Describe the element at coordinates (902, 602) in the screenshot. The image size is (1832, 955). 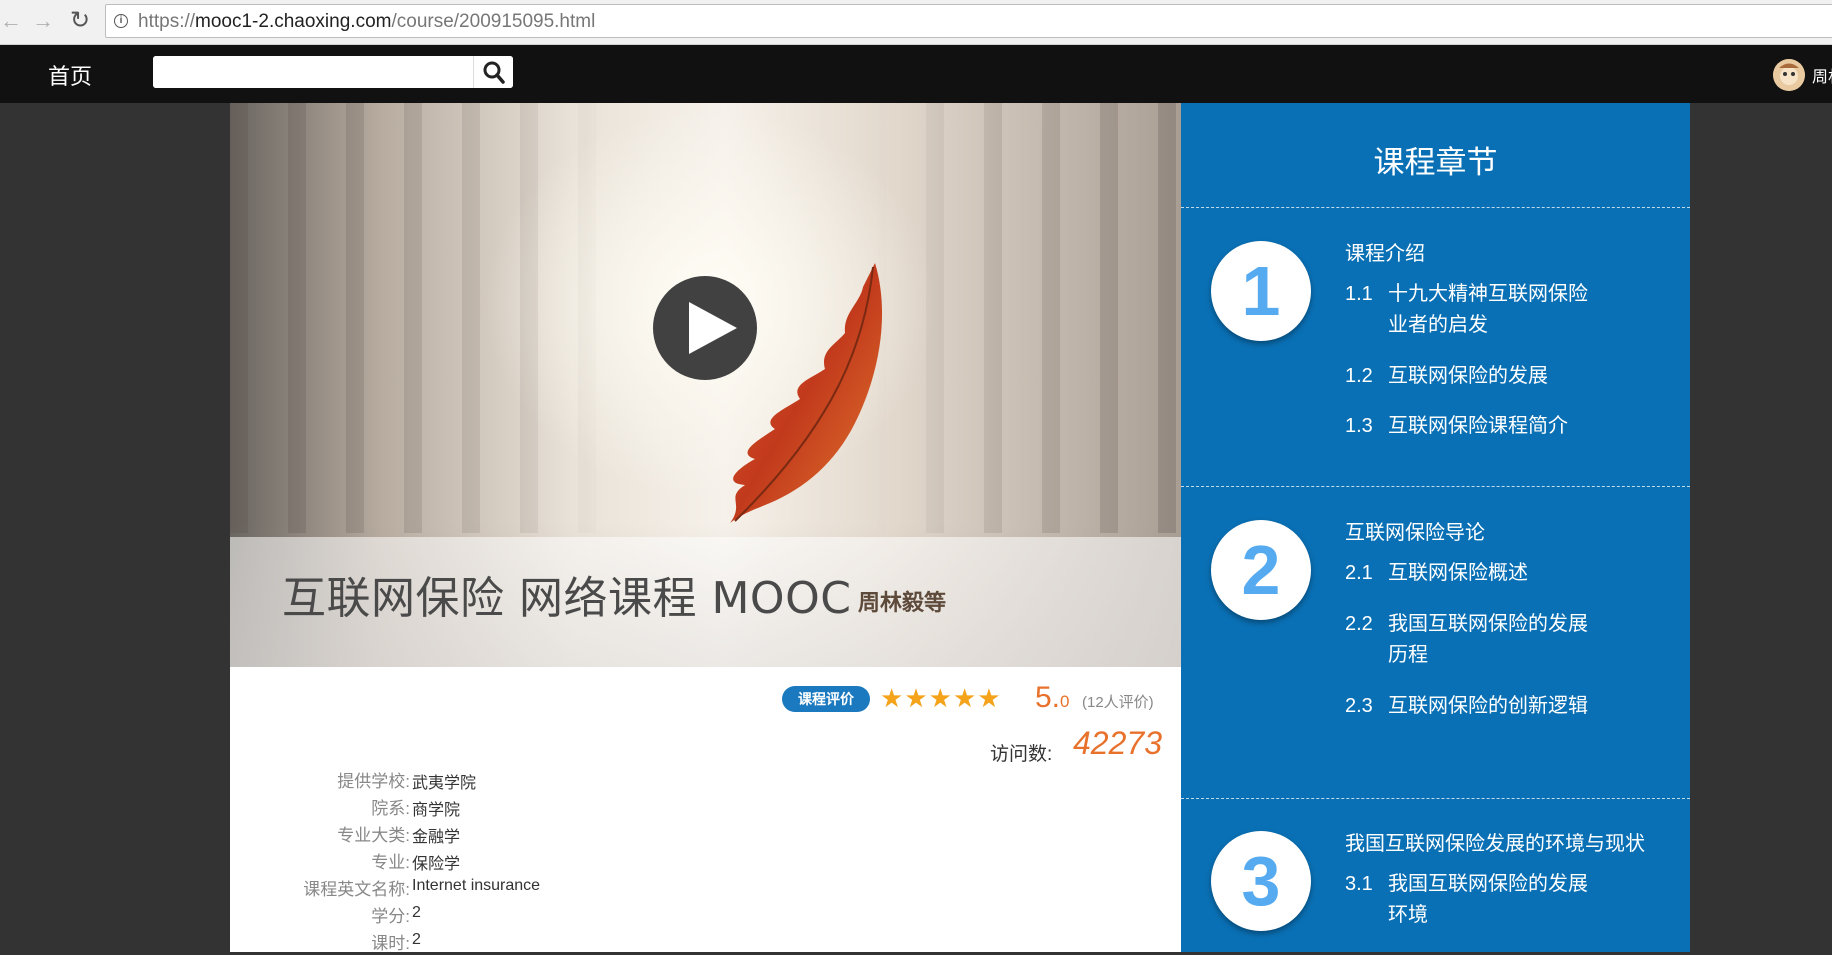
I see `course-author: 周林毅等` at that location.